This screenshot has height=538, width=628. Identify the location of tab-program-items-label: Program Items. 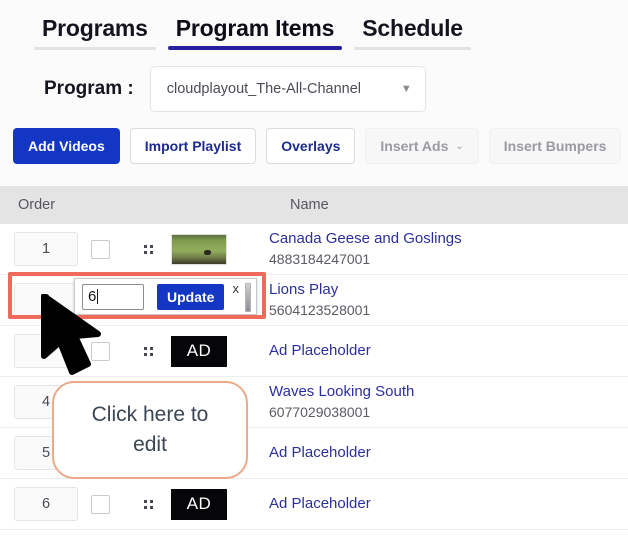
(255, 28).